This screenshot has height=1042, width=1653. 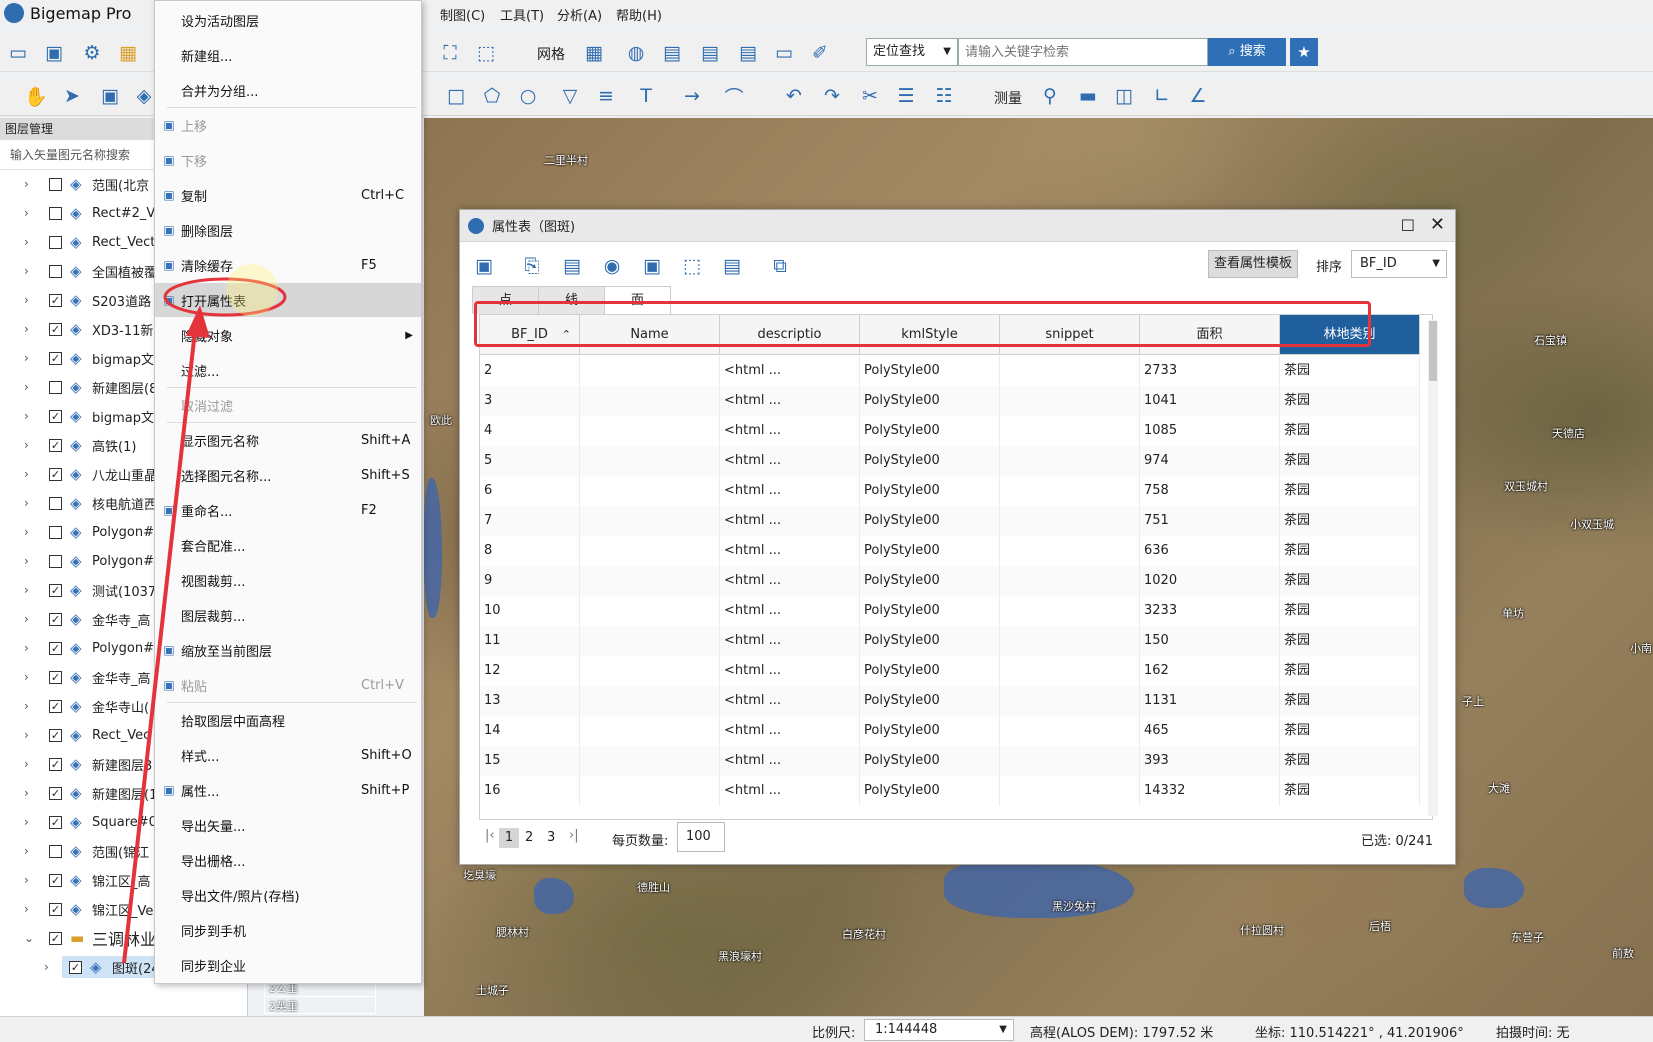 I want to click on menu-item: 分析(A), so click(x=579, y=14).